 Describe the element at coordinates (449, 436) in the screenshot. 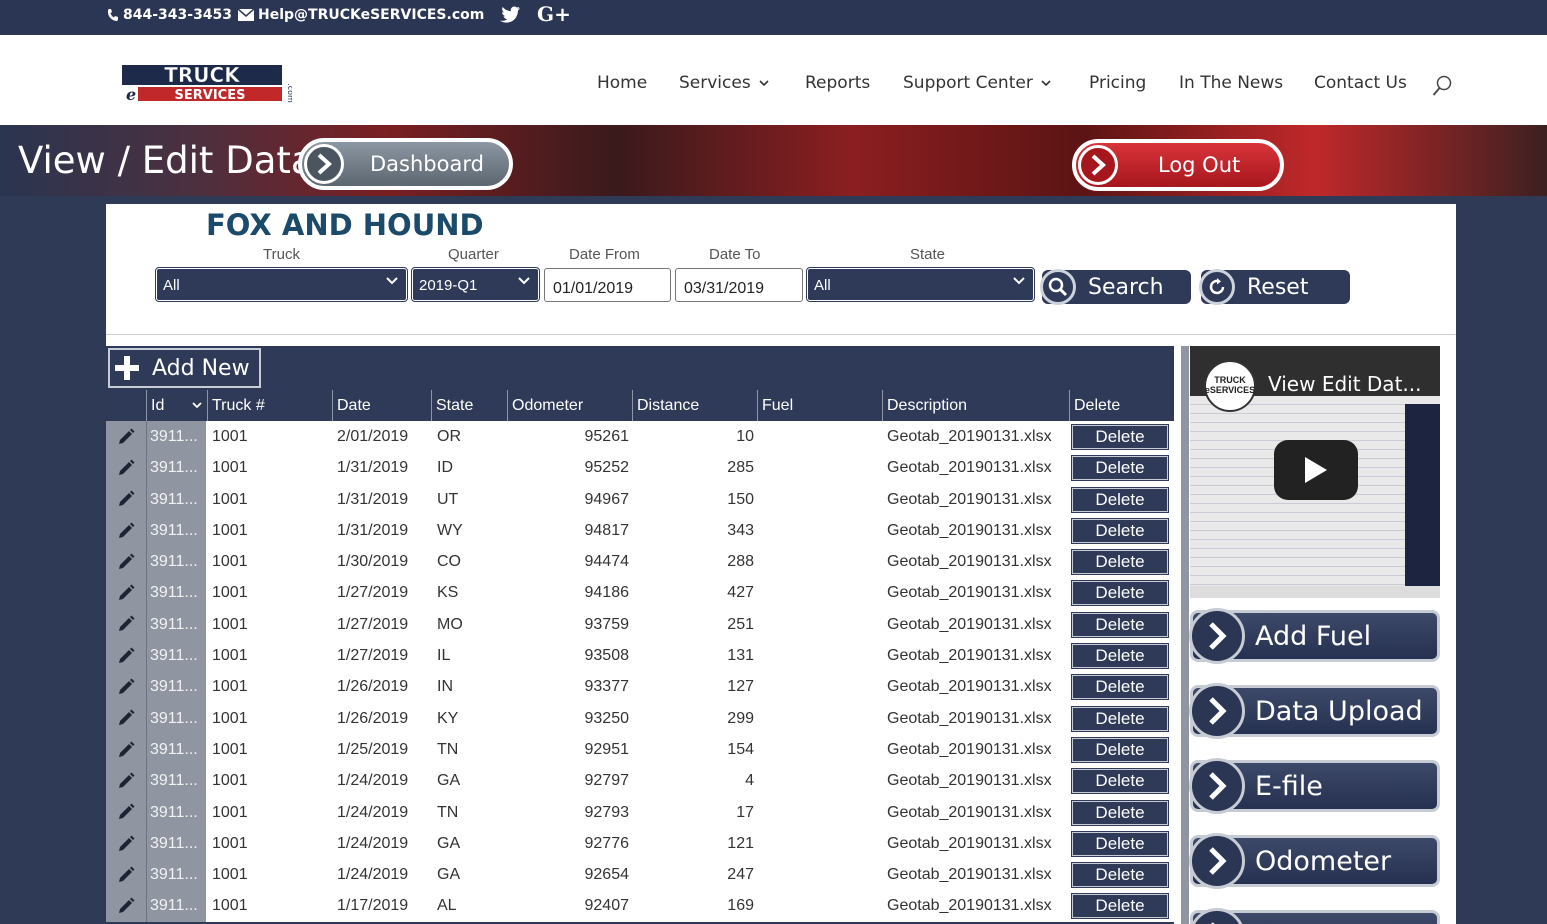

I see `cell-state: OR` at that location.